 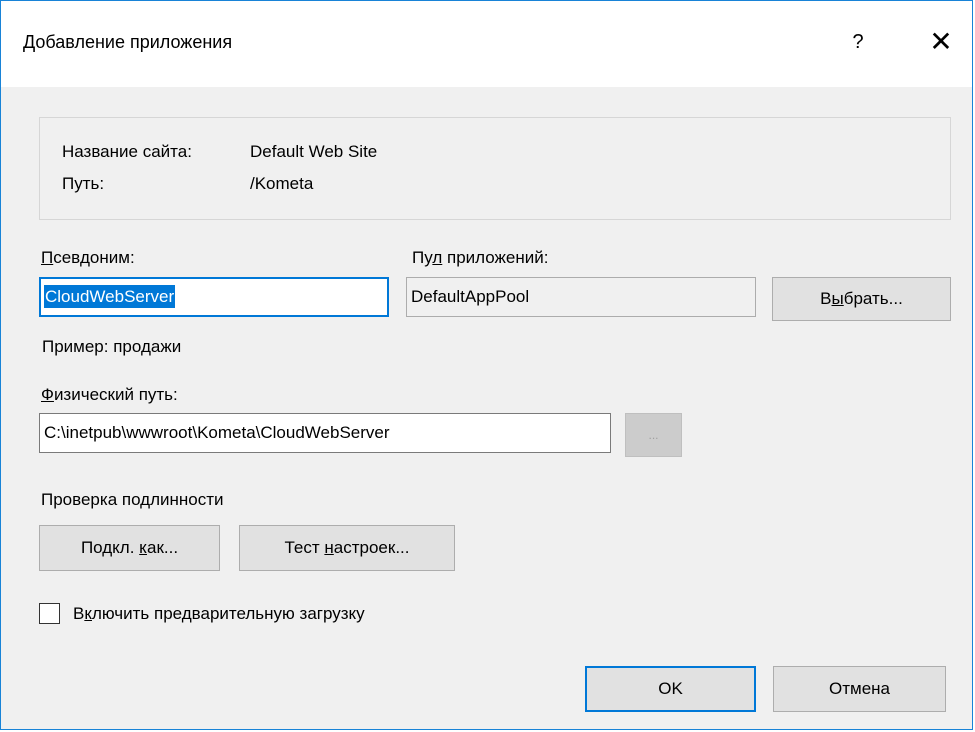 What do you see at coordinates (112, 346) in the screenshot?
I see `alias-example: Пример: продажи` at bounding box center [112, 346].